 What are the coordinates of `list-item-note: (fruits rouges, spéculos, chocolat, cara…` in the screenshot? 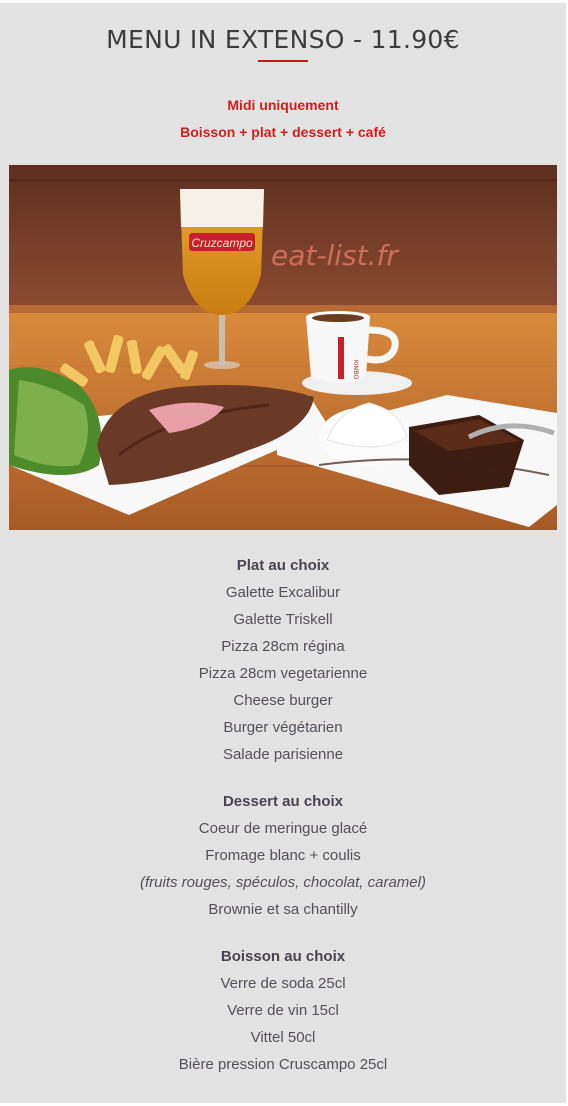 It's located at (283, 882).